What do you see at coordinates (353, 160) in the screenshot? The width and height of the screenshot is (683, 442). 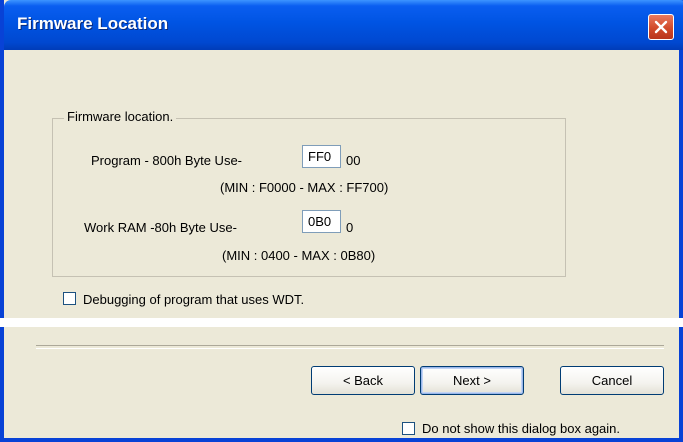 I see `program-suffix: 00` at bounding box center [353, 160].